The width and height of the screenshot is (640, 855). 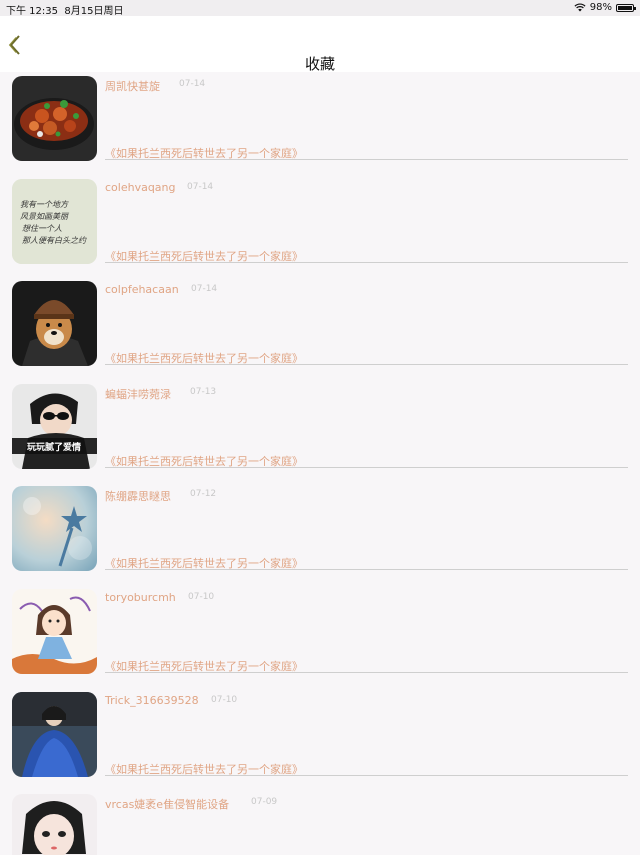 I want to click on username-label: Trick_316639528, so click(x=152, y=700).